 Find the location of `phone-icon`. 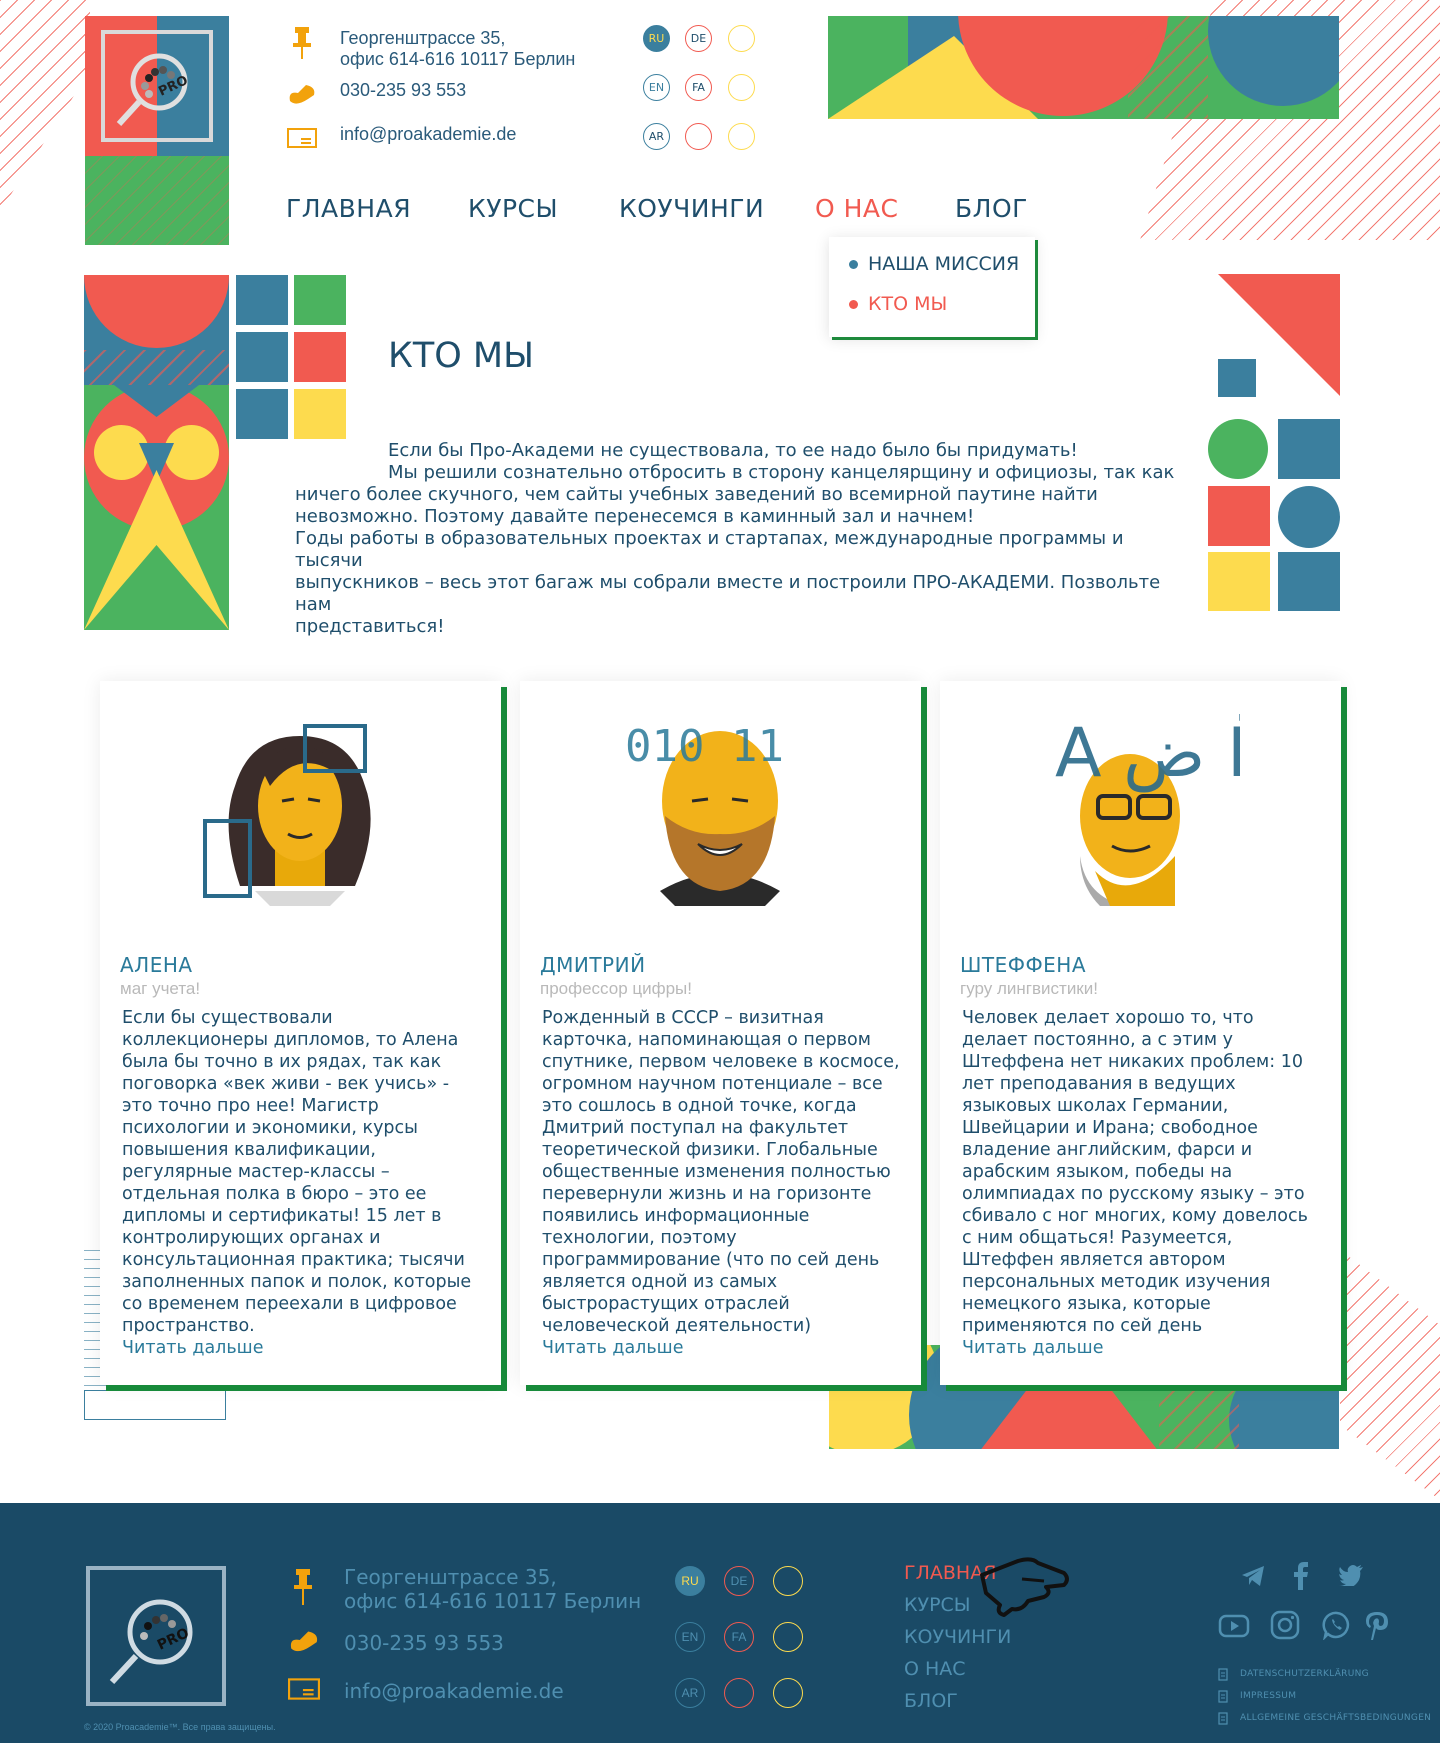

phone-icon is located at coordinates (302, 94).